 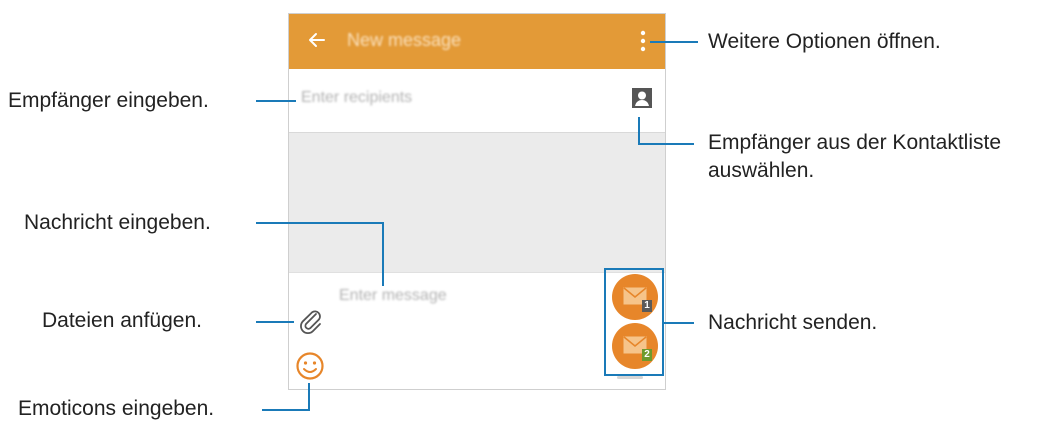 I want to click on callout-line-contacts-v, so click(x=639, y=130).